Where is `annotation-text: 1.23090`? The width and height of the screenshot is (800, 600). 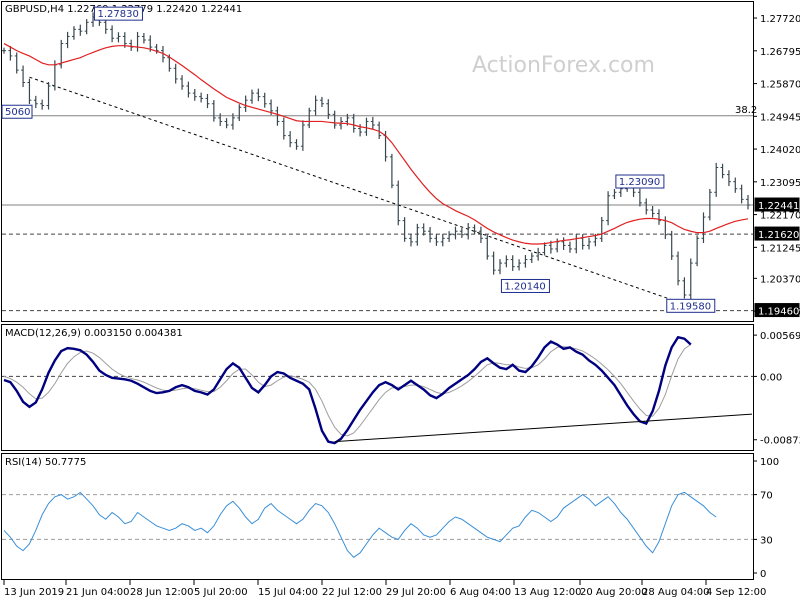 annotation-text: 1.23090 is located at coordinates (639, 182).